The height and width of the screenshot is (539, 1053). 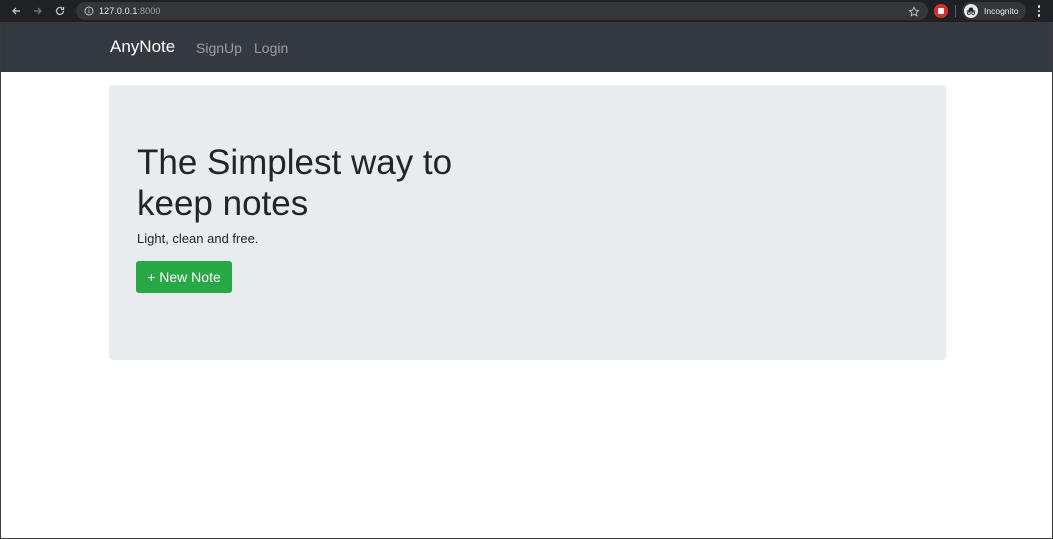 I want to click on brand-link: AnyNote, so click(x=142, y=47).